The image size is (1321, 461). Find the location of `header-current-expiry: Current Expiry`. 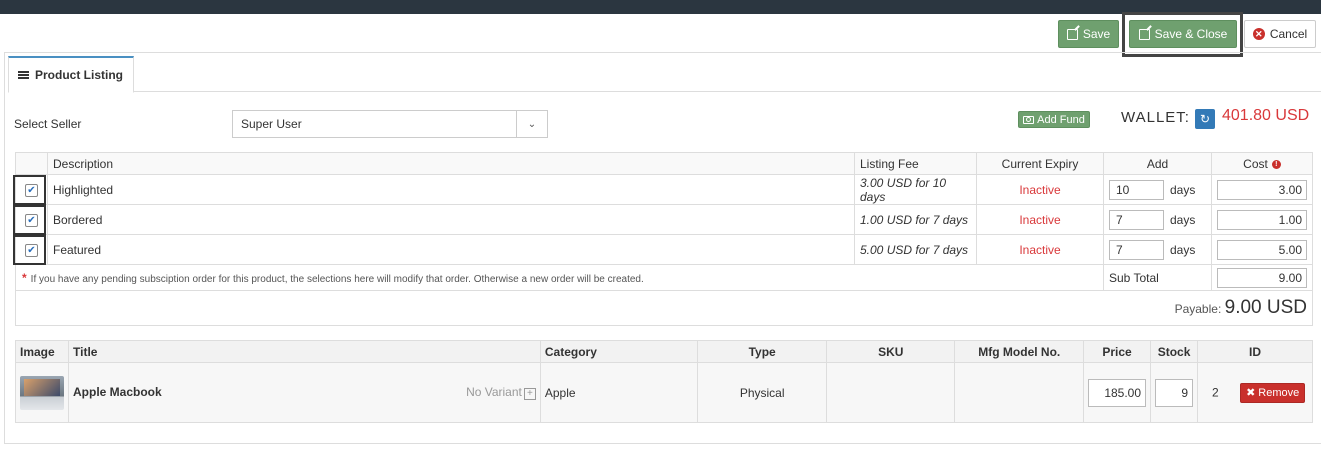

header-current-expiry: Current Expiry is located at coordinates (1040, 163).